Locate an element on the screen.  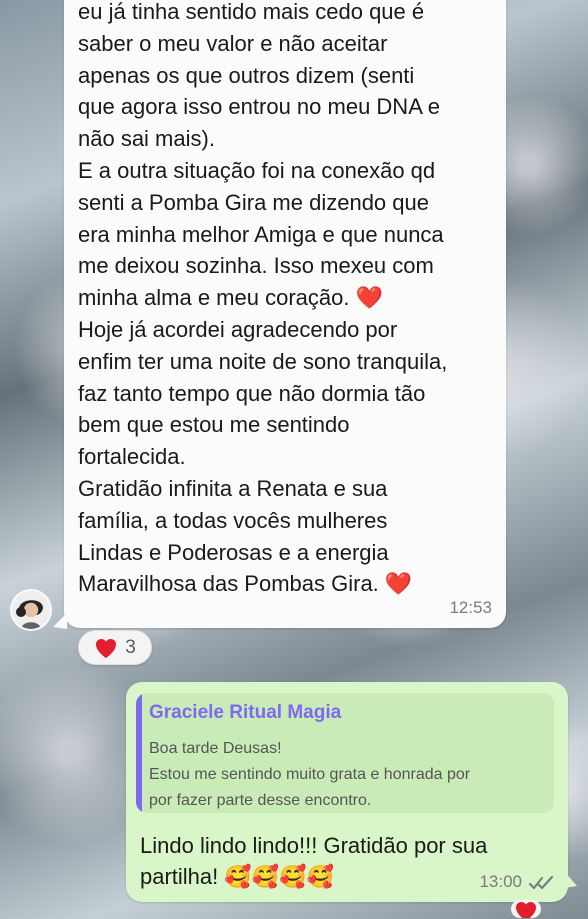
quote-accent-bar is located at coordinates (139, 753).